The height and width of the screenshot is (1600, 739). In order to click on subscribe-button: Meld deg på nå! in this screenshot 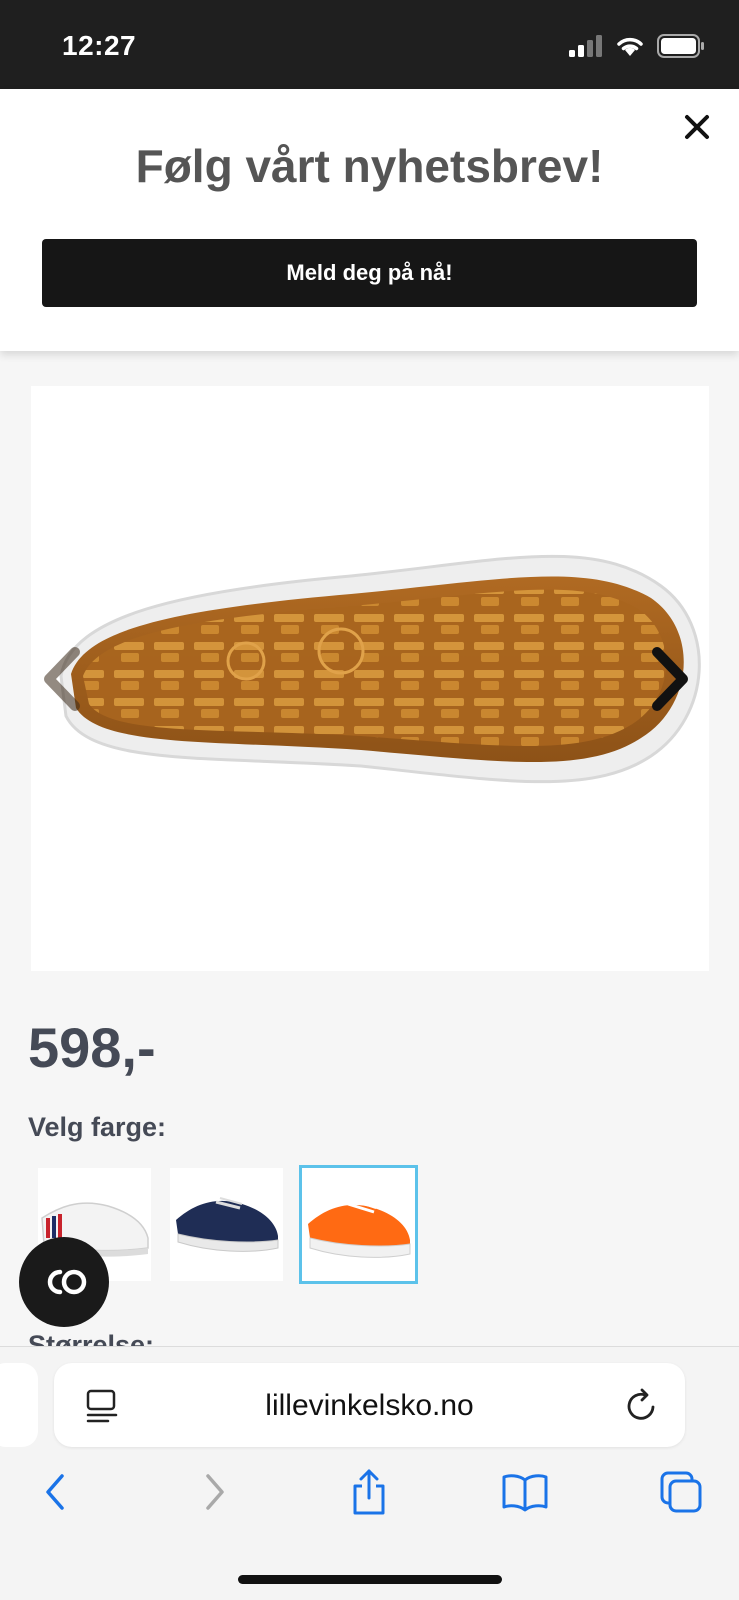, I will do `click(369, 273)`.